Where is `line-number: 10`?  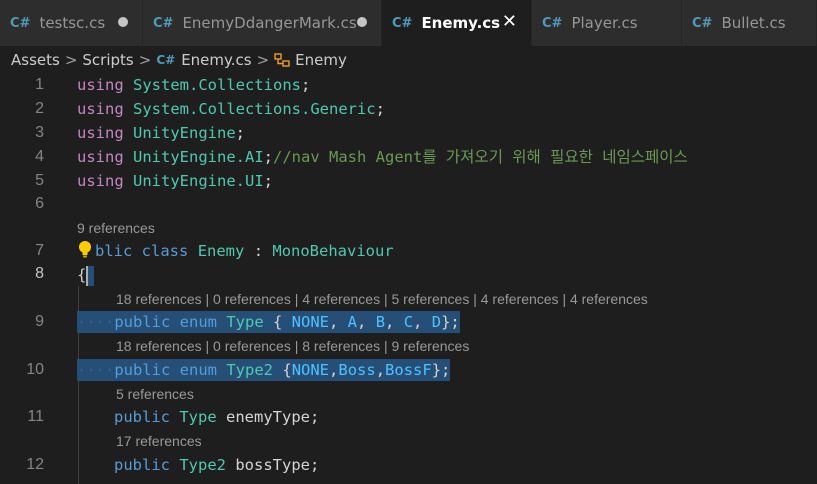
line-number: 10 is located at coordinates (22, 370).